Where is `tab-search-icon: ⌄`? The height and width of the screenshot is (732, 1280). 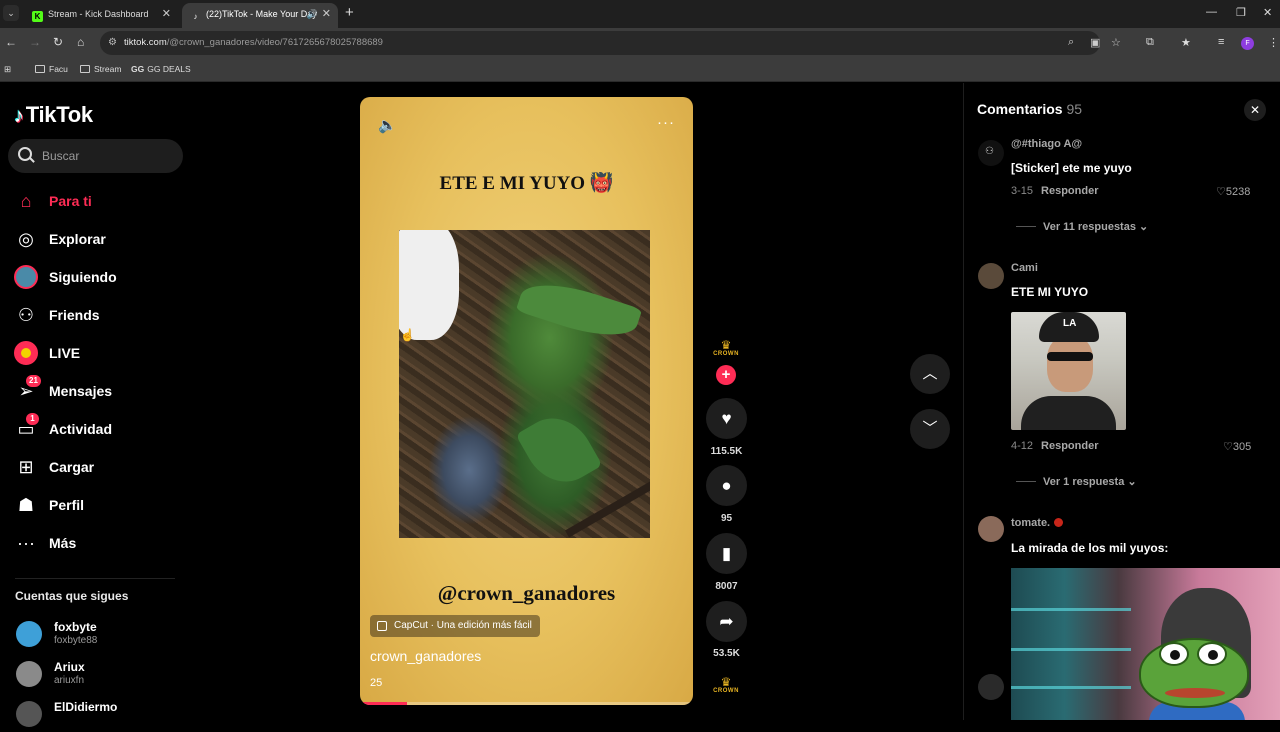
tab-search-icon: ⌄ is located at coordinates (11, 13).